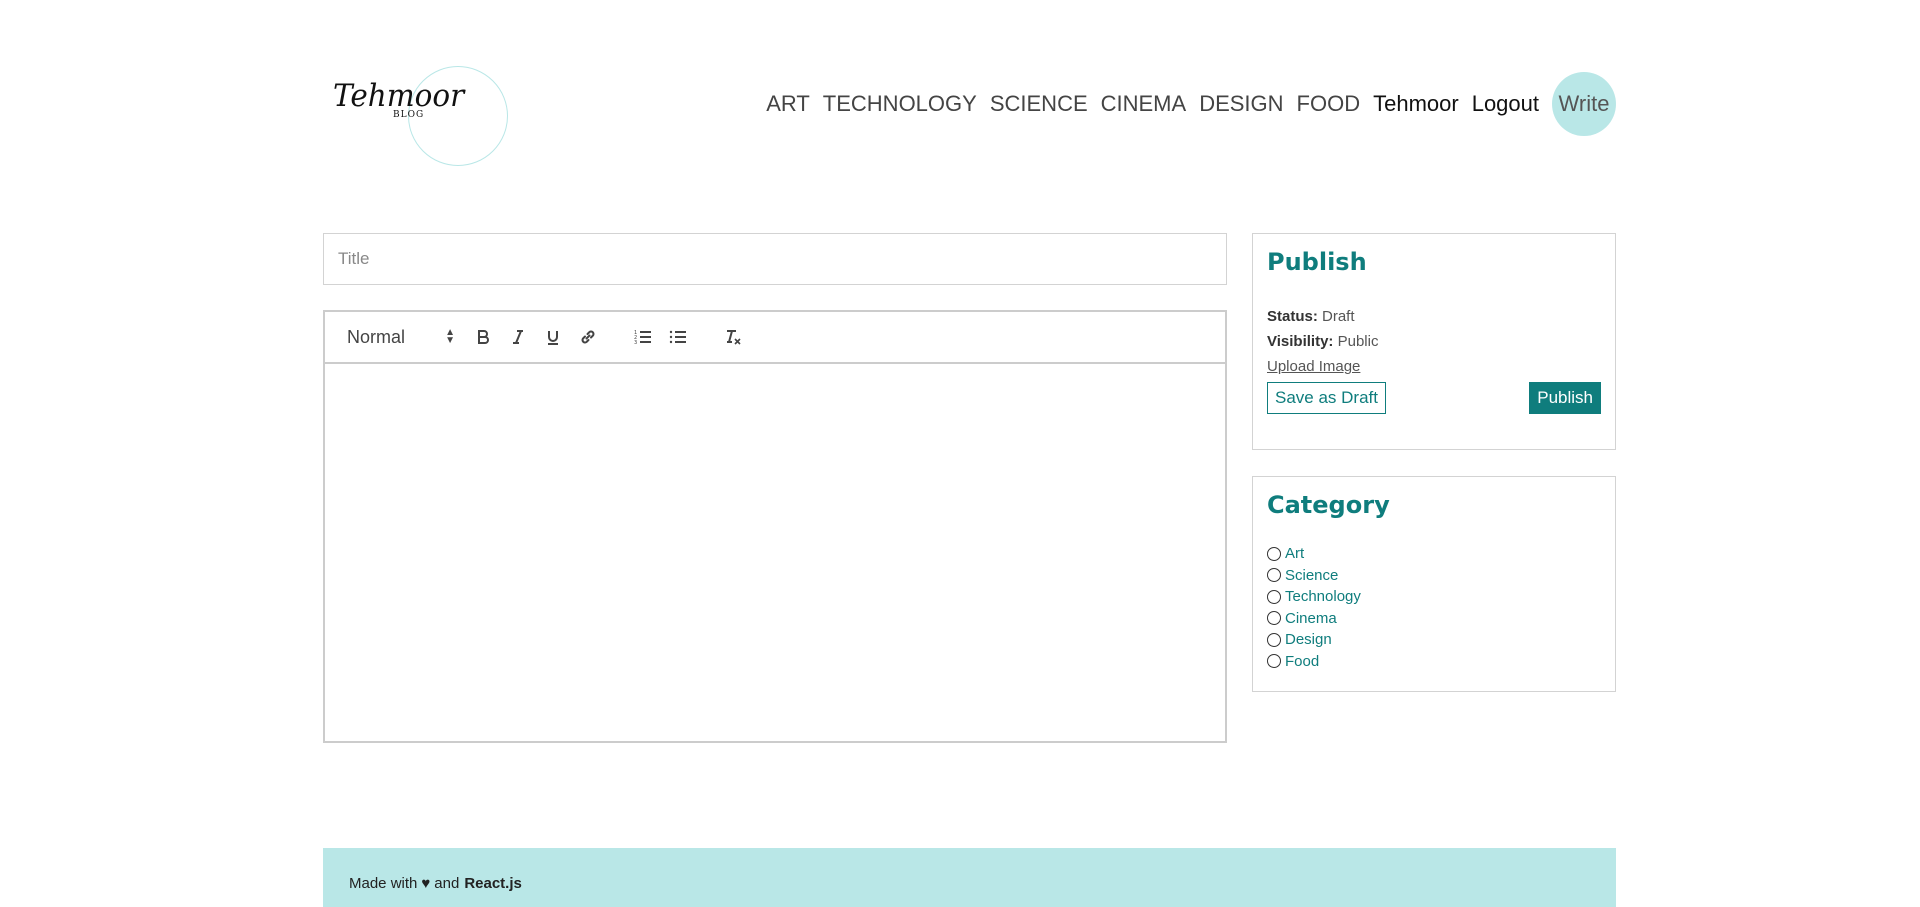 The image size is (1920, 907). Describe the element at coordinates (1274, 618) in the screenshot. I see `radio-cinema` at that location.